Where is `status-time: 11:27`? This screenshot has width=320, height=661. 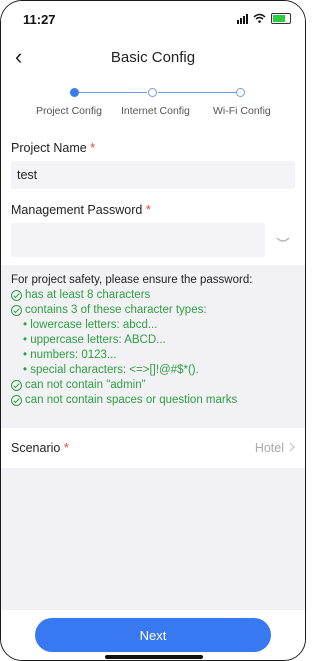
status-time: 11:27 is located at coordinates (39, 19).